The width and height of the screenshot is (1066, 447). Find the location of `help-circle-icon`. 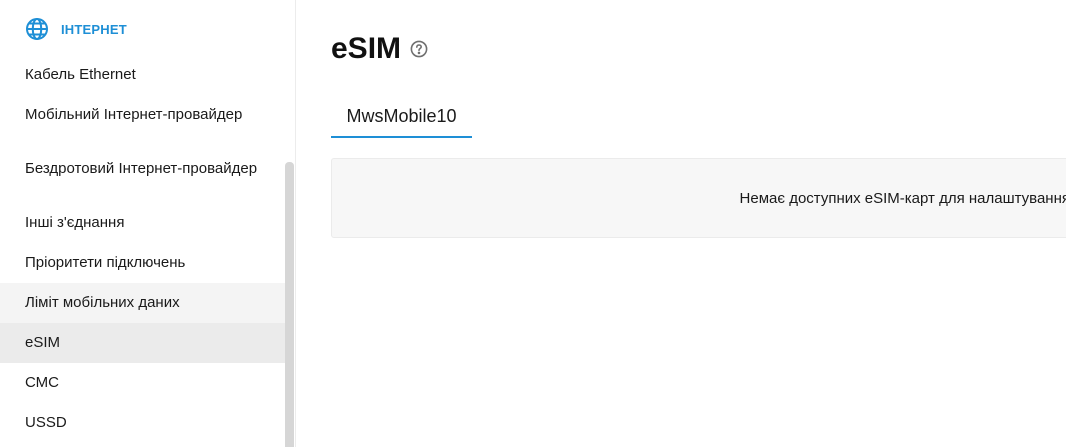

help-circle-icon is located at coordinates (419, 49).